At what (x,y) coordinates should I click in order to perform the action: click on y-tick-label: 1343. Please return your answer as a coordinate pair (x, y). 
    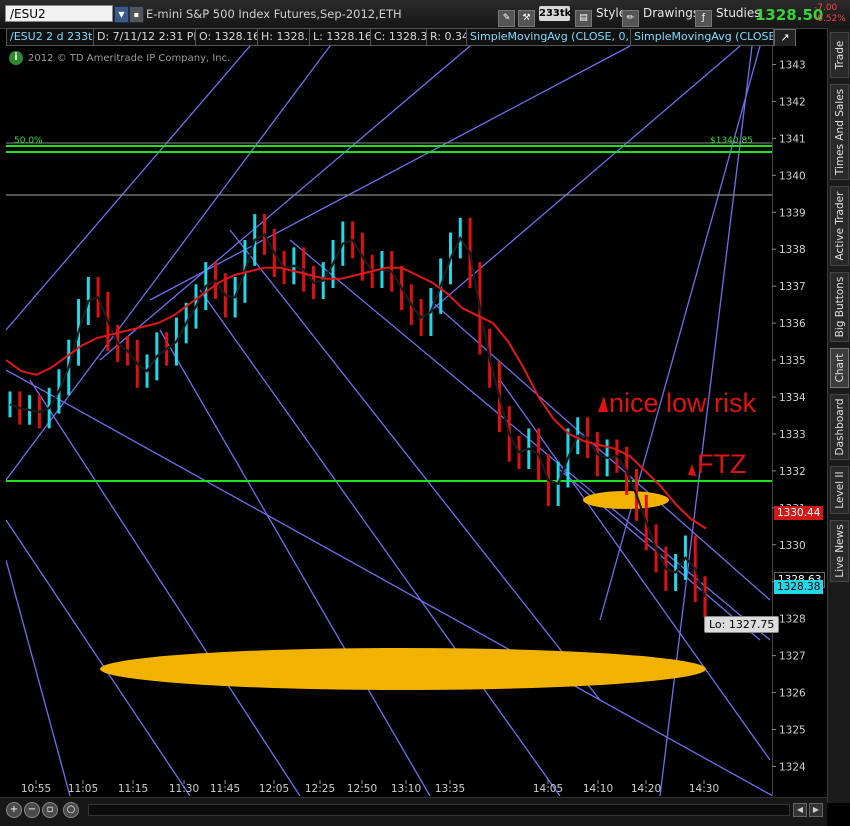
    Looking at the image, I should click on (792, 65).